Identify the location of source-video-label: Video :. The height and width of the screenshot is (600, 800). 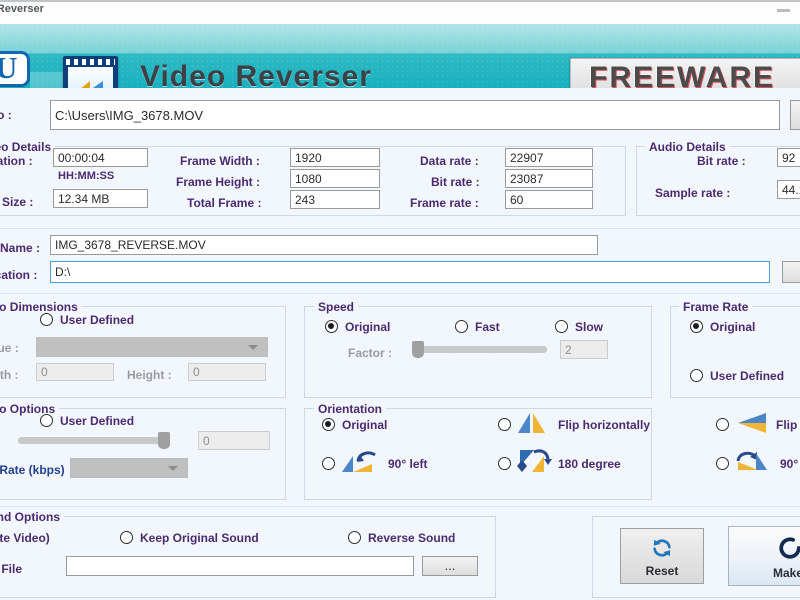
(6, 115).